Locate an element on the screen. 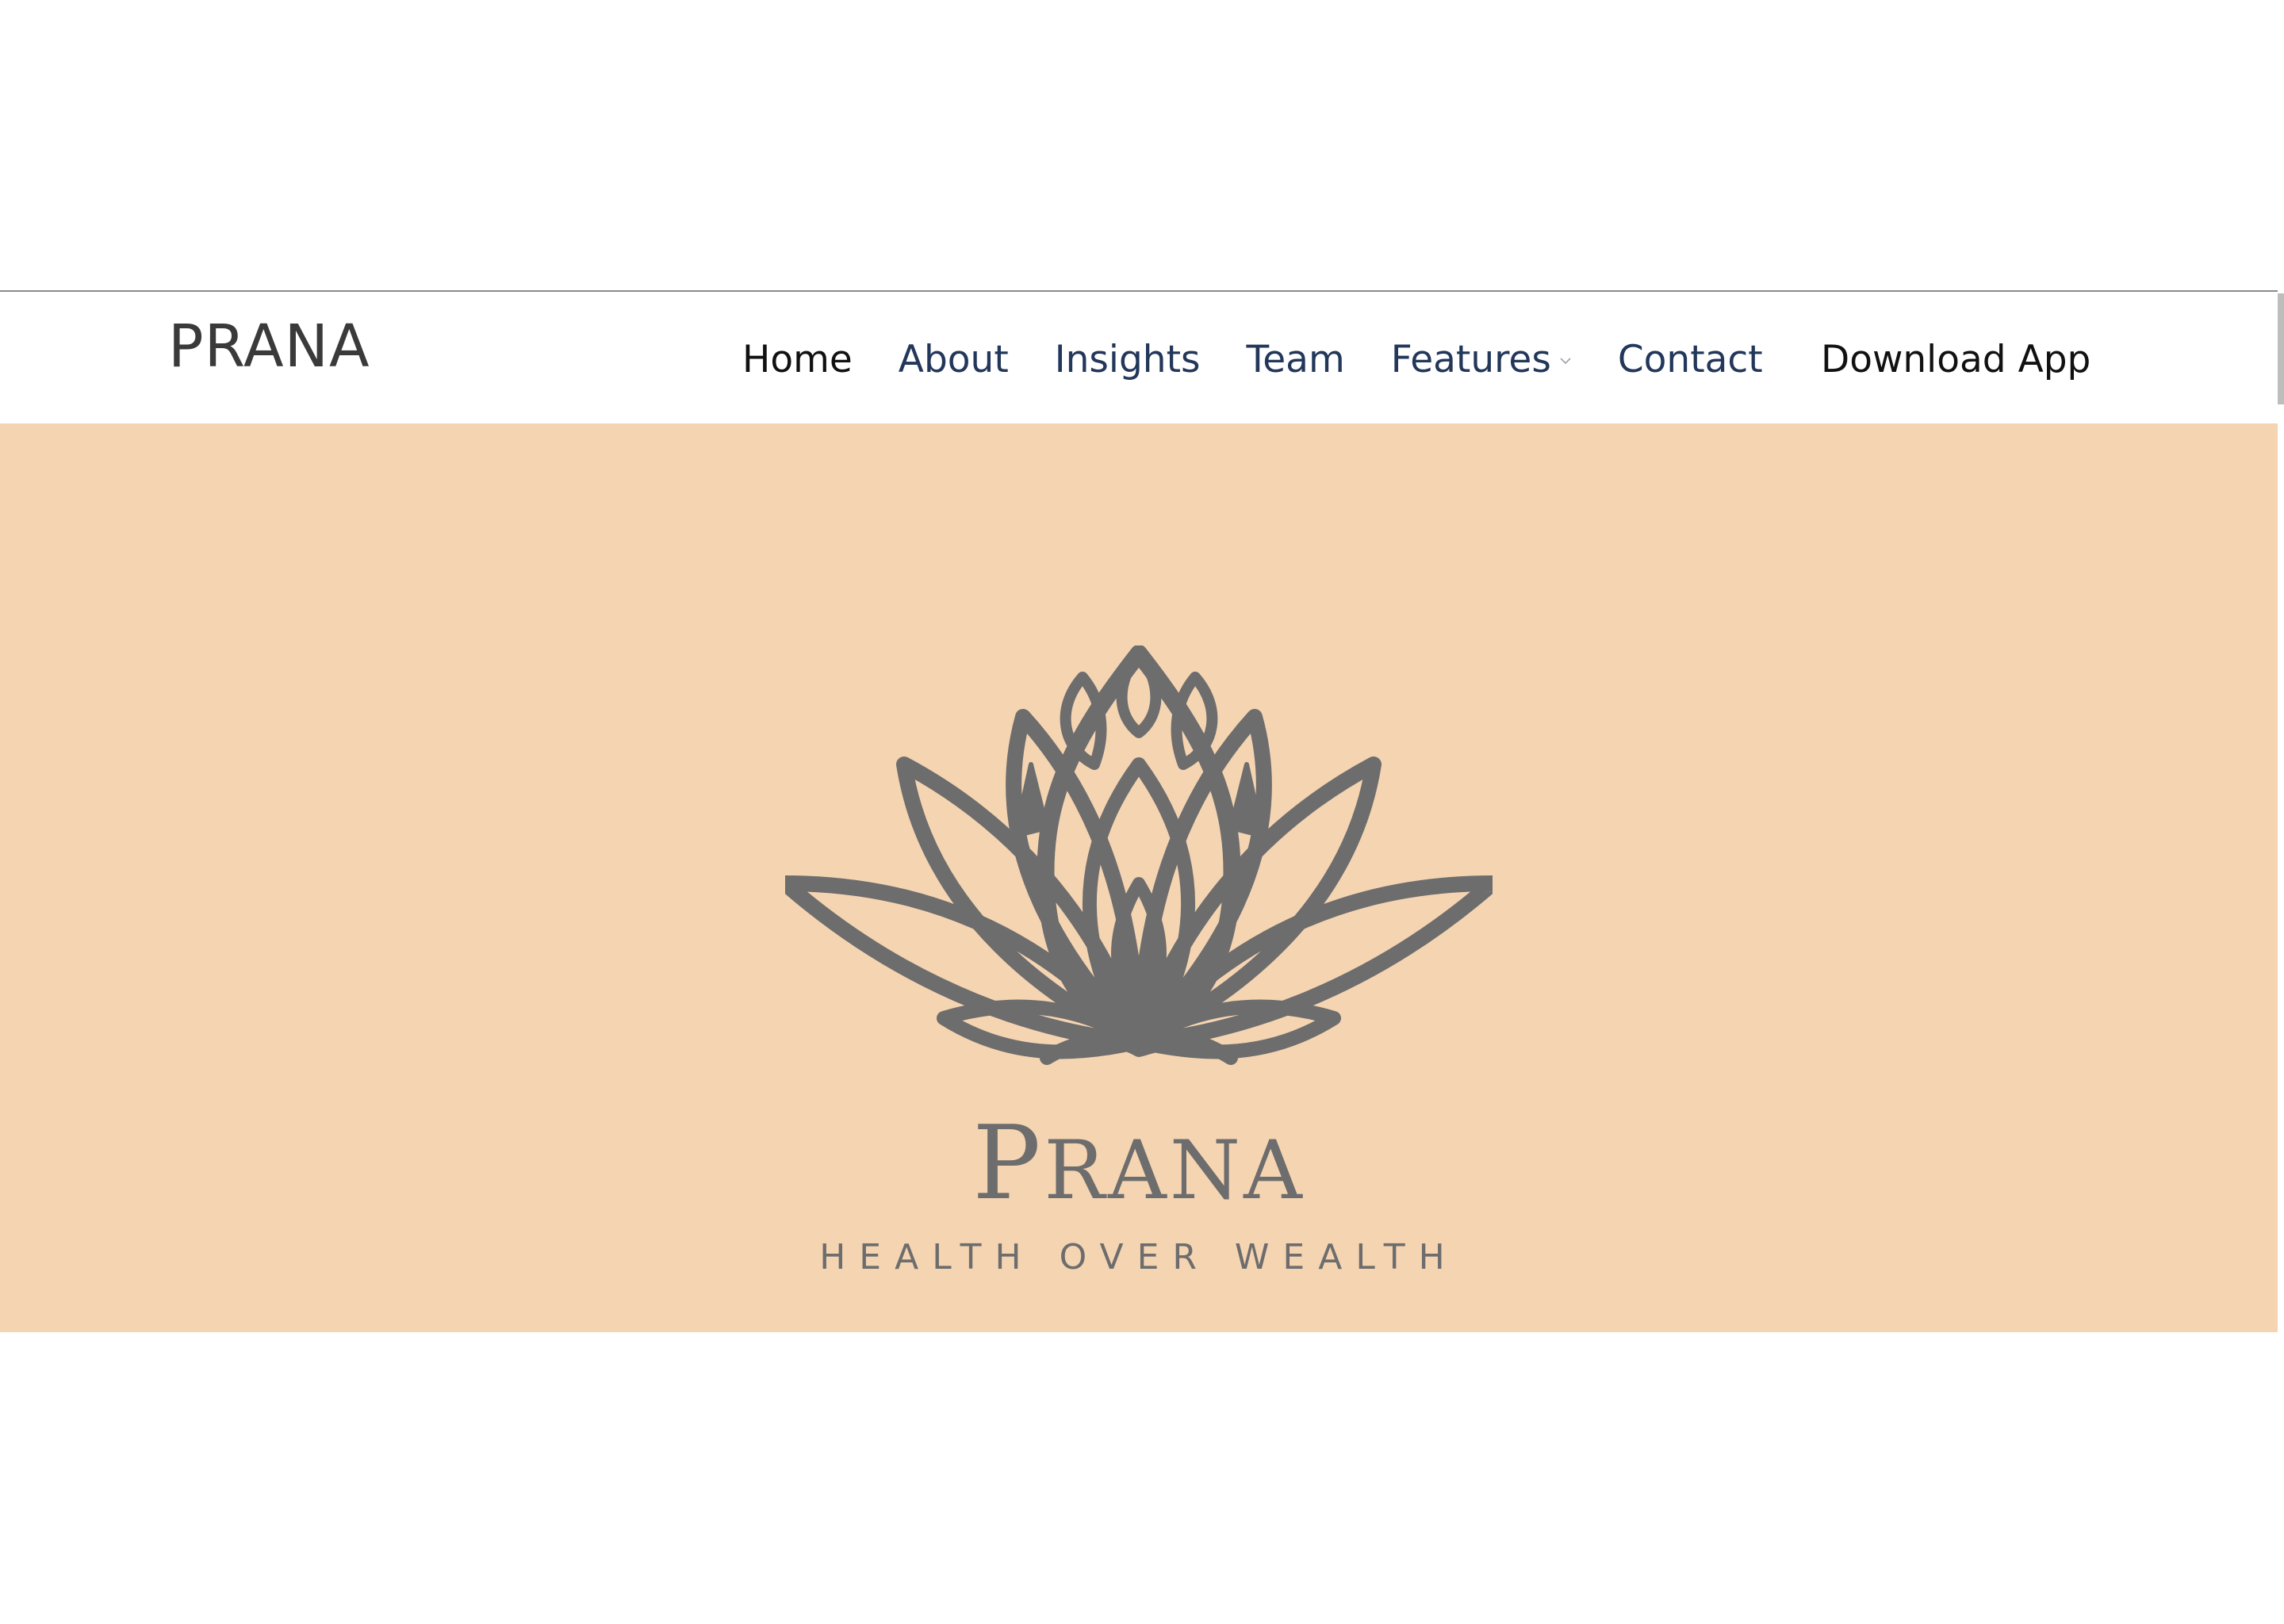 The width and height of the screenshot is (2284, 1624). hero-title-initial: P is located at coordinates (1008, 1164).